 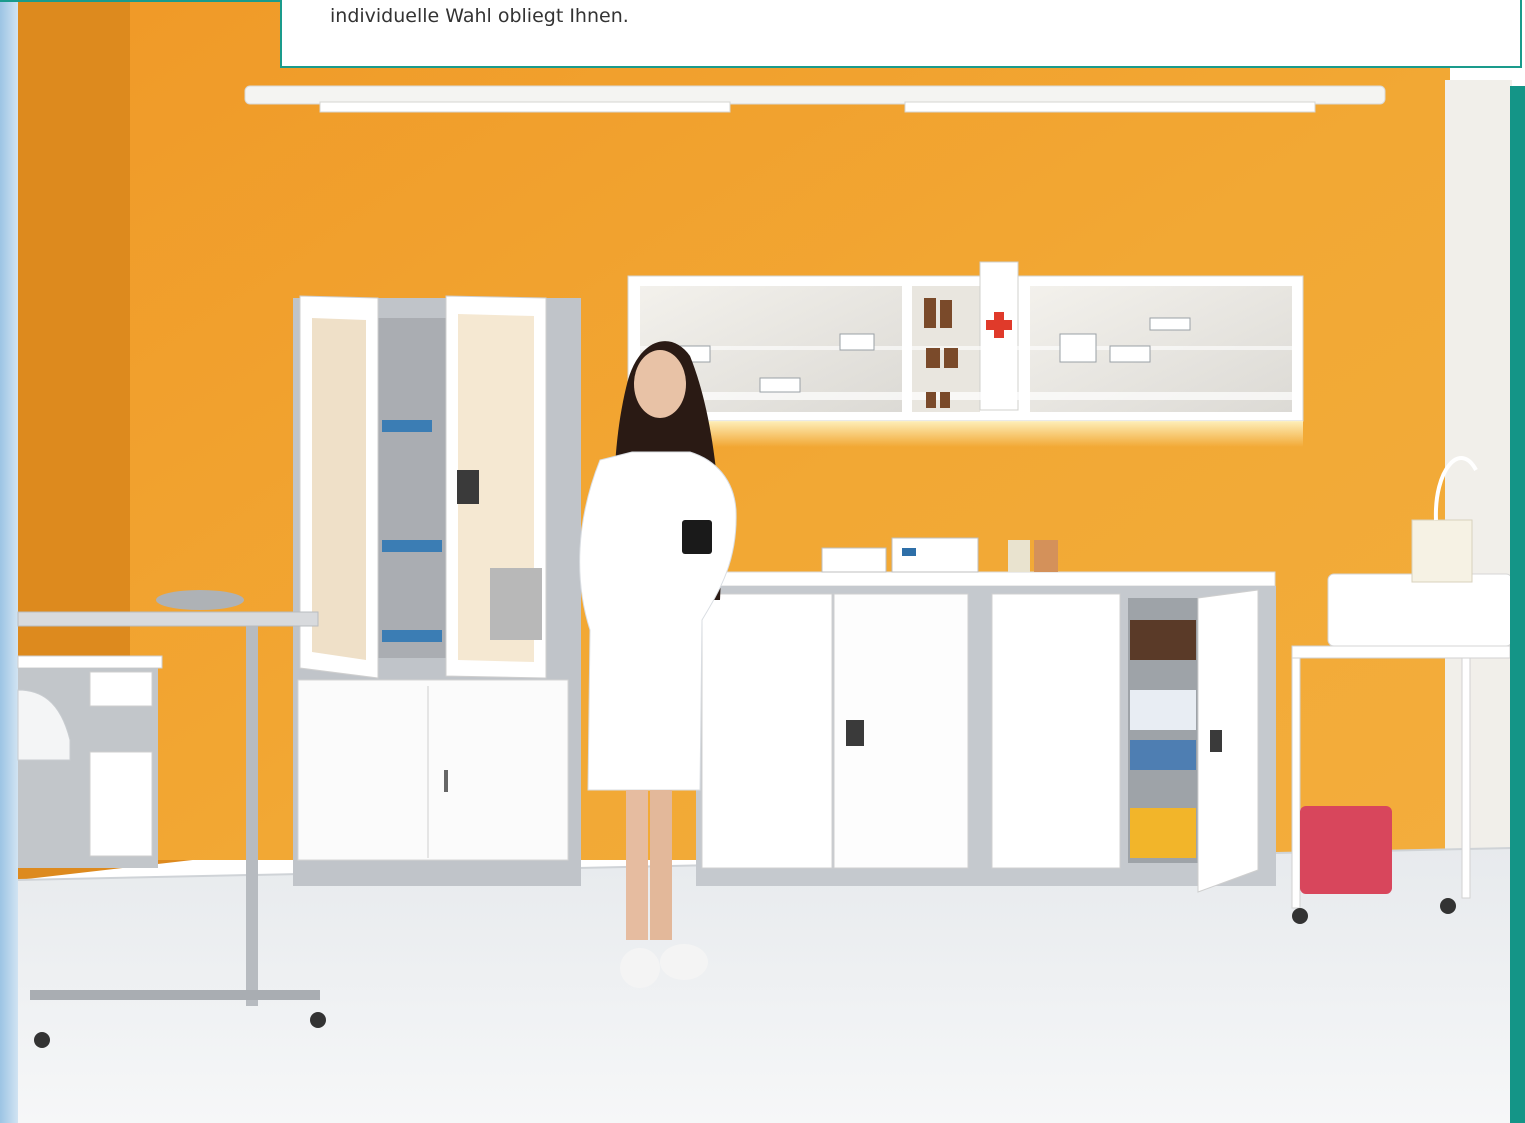 I want to click on left-room-wall, so click(x=10, y=561).